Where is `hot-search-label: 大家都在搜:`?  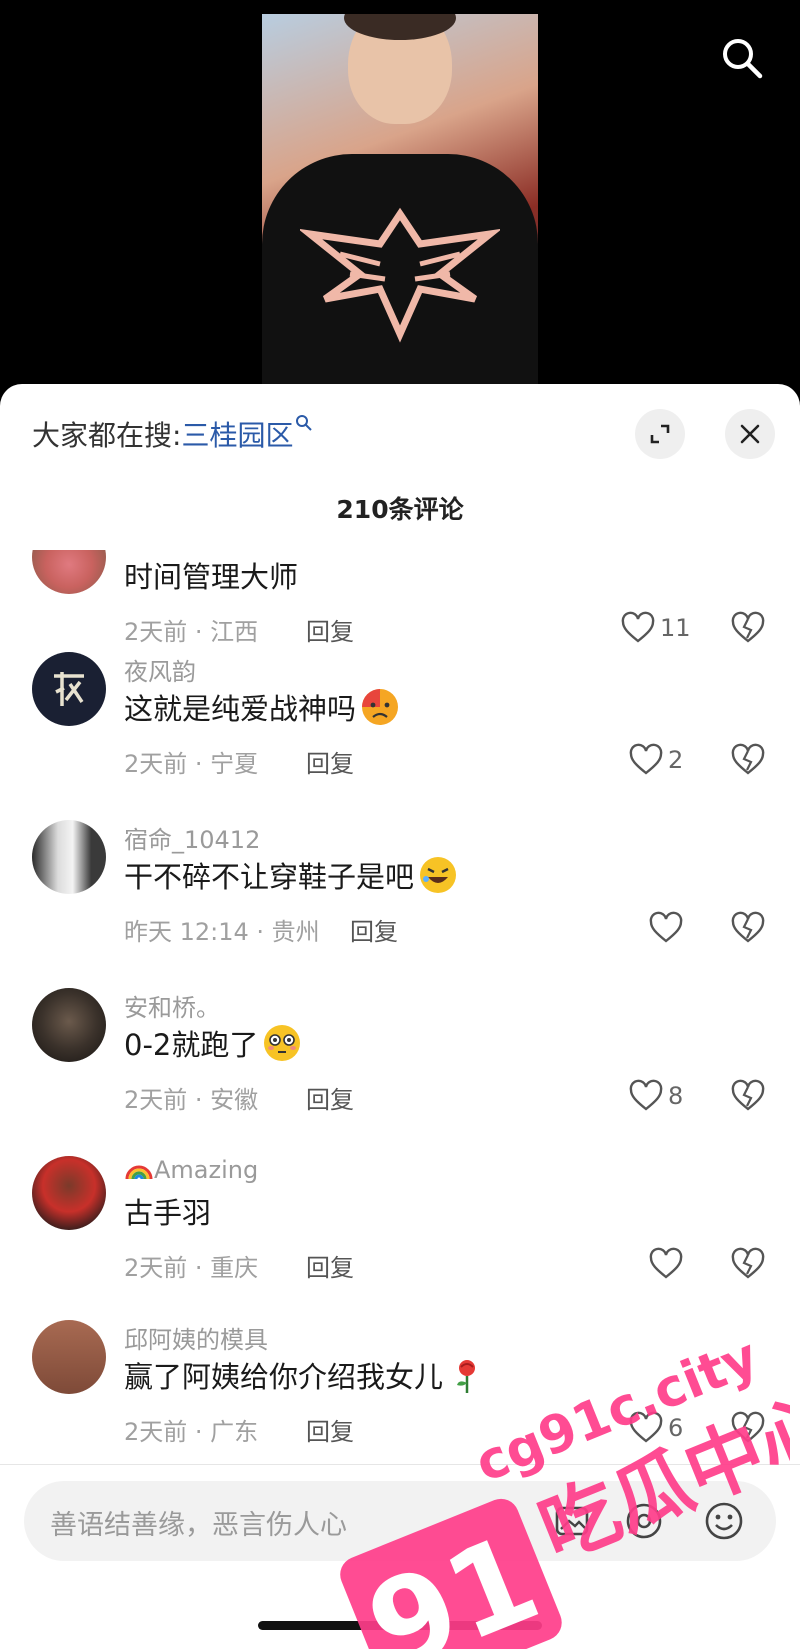 hot-search-label: 大家都在搜: is located at coordinates (107, 435).